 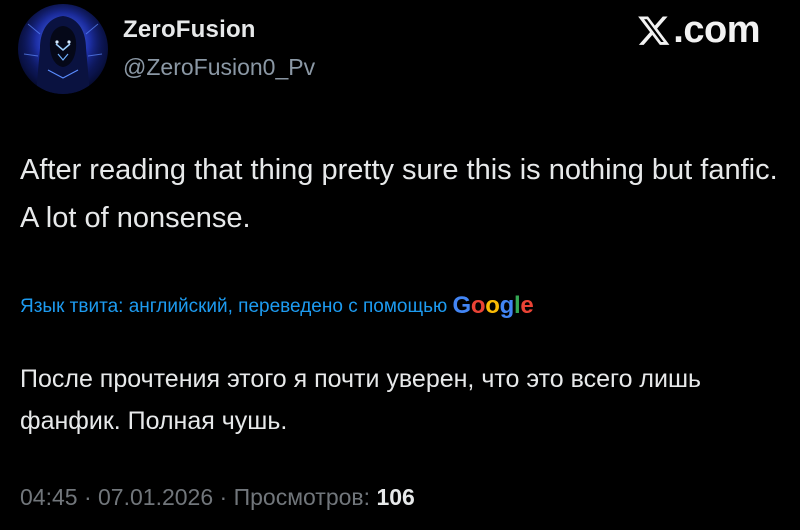 What do you see at coordinates (654, 30) in the screenshot?
I see `x-logo-icon` at bounding box center [654, 30].